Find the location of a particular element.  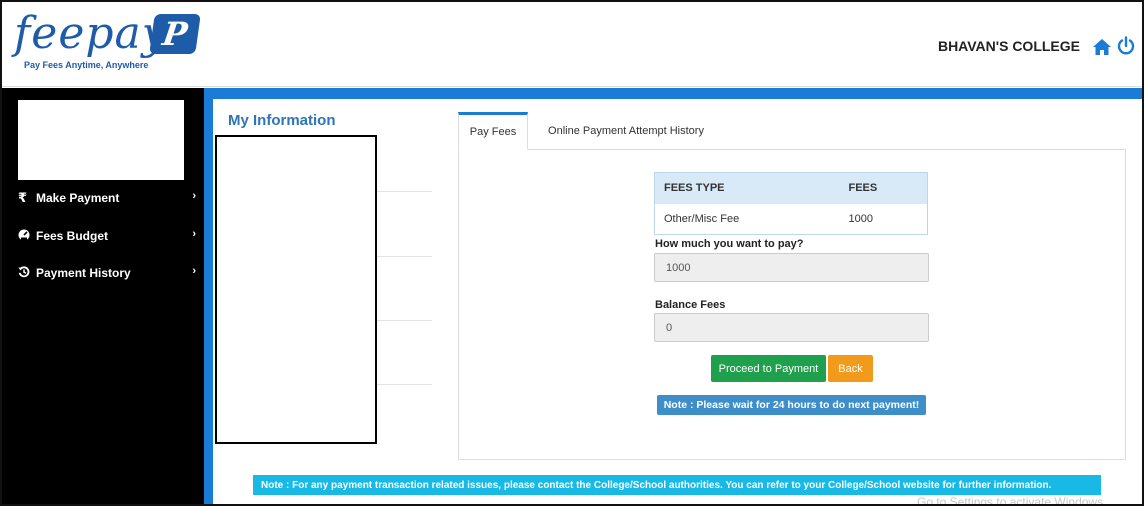

sidebar-item-label: Fees Budget is located at coordinates (72, 236).